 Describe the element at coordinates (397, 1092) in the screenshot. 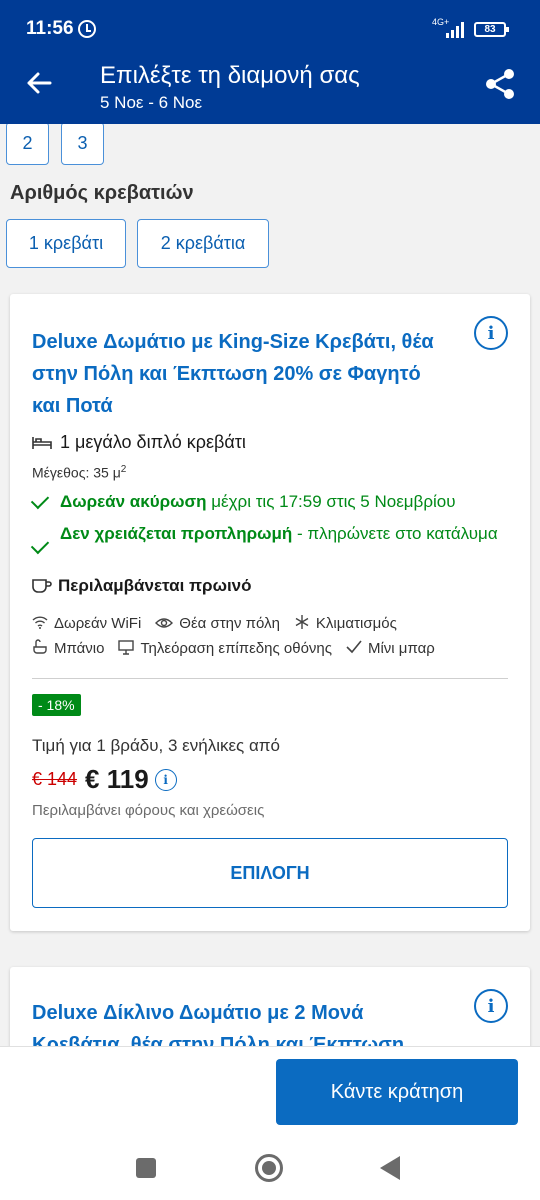

I see `book-button: Κάντε κράτηση` at that location.